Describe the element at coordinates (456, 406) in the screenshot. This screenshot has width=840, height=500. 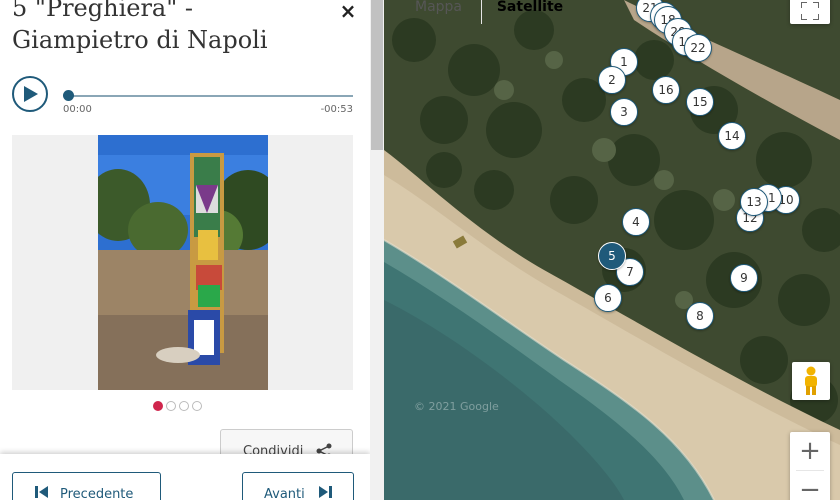
I see `map-watermark: © 2021 Google` at that location.